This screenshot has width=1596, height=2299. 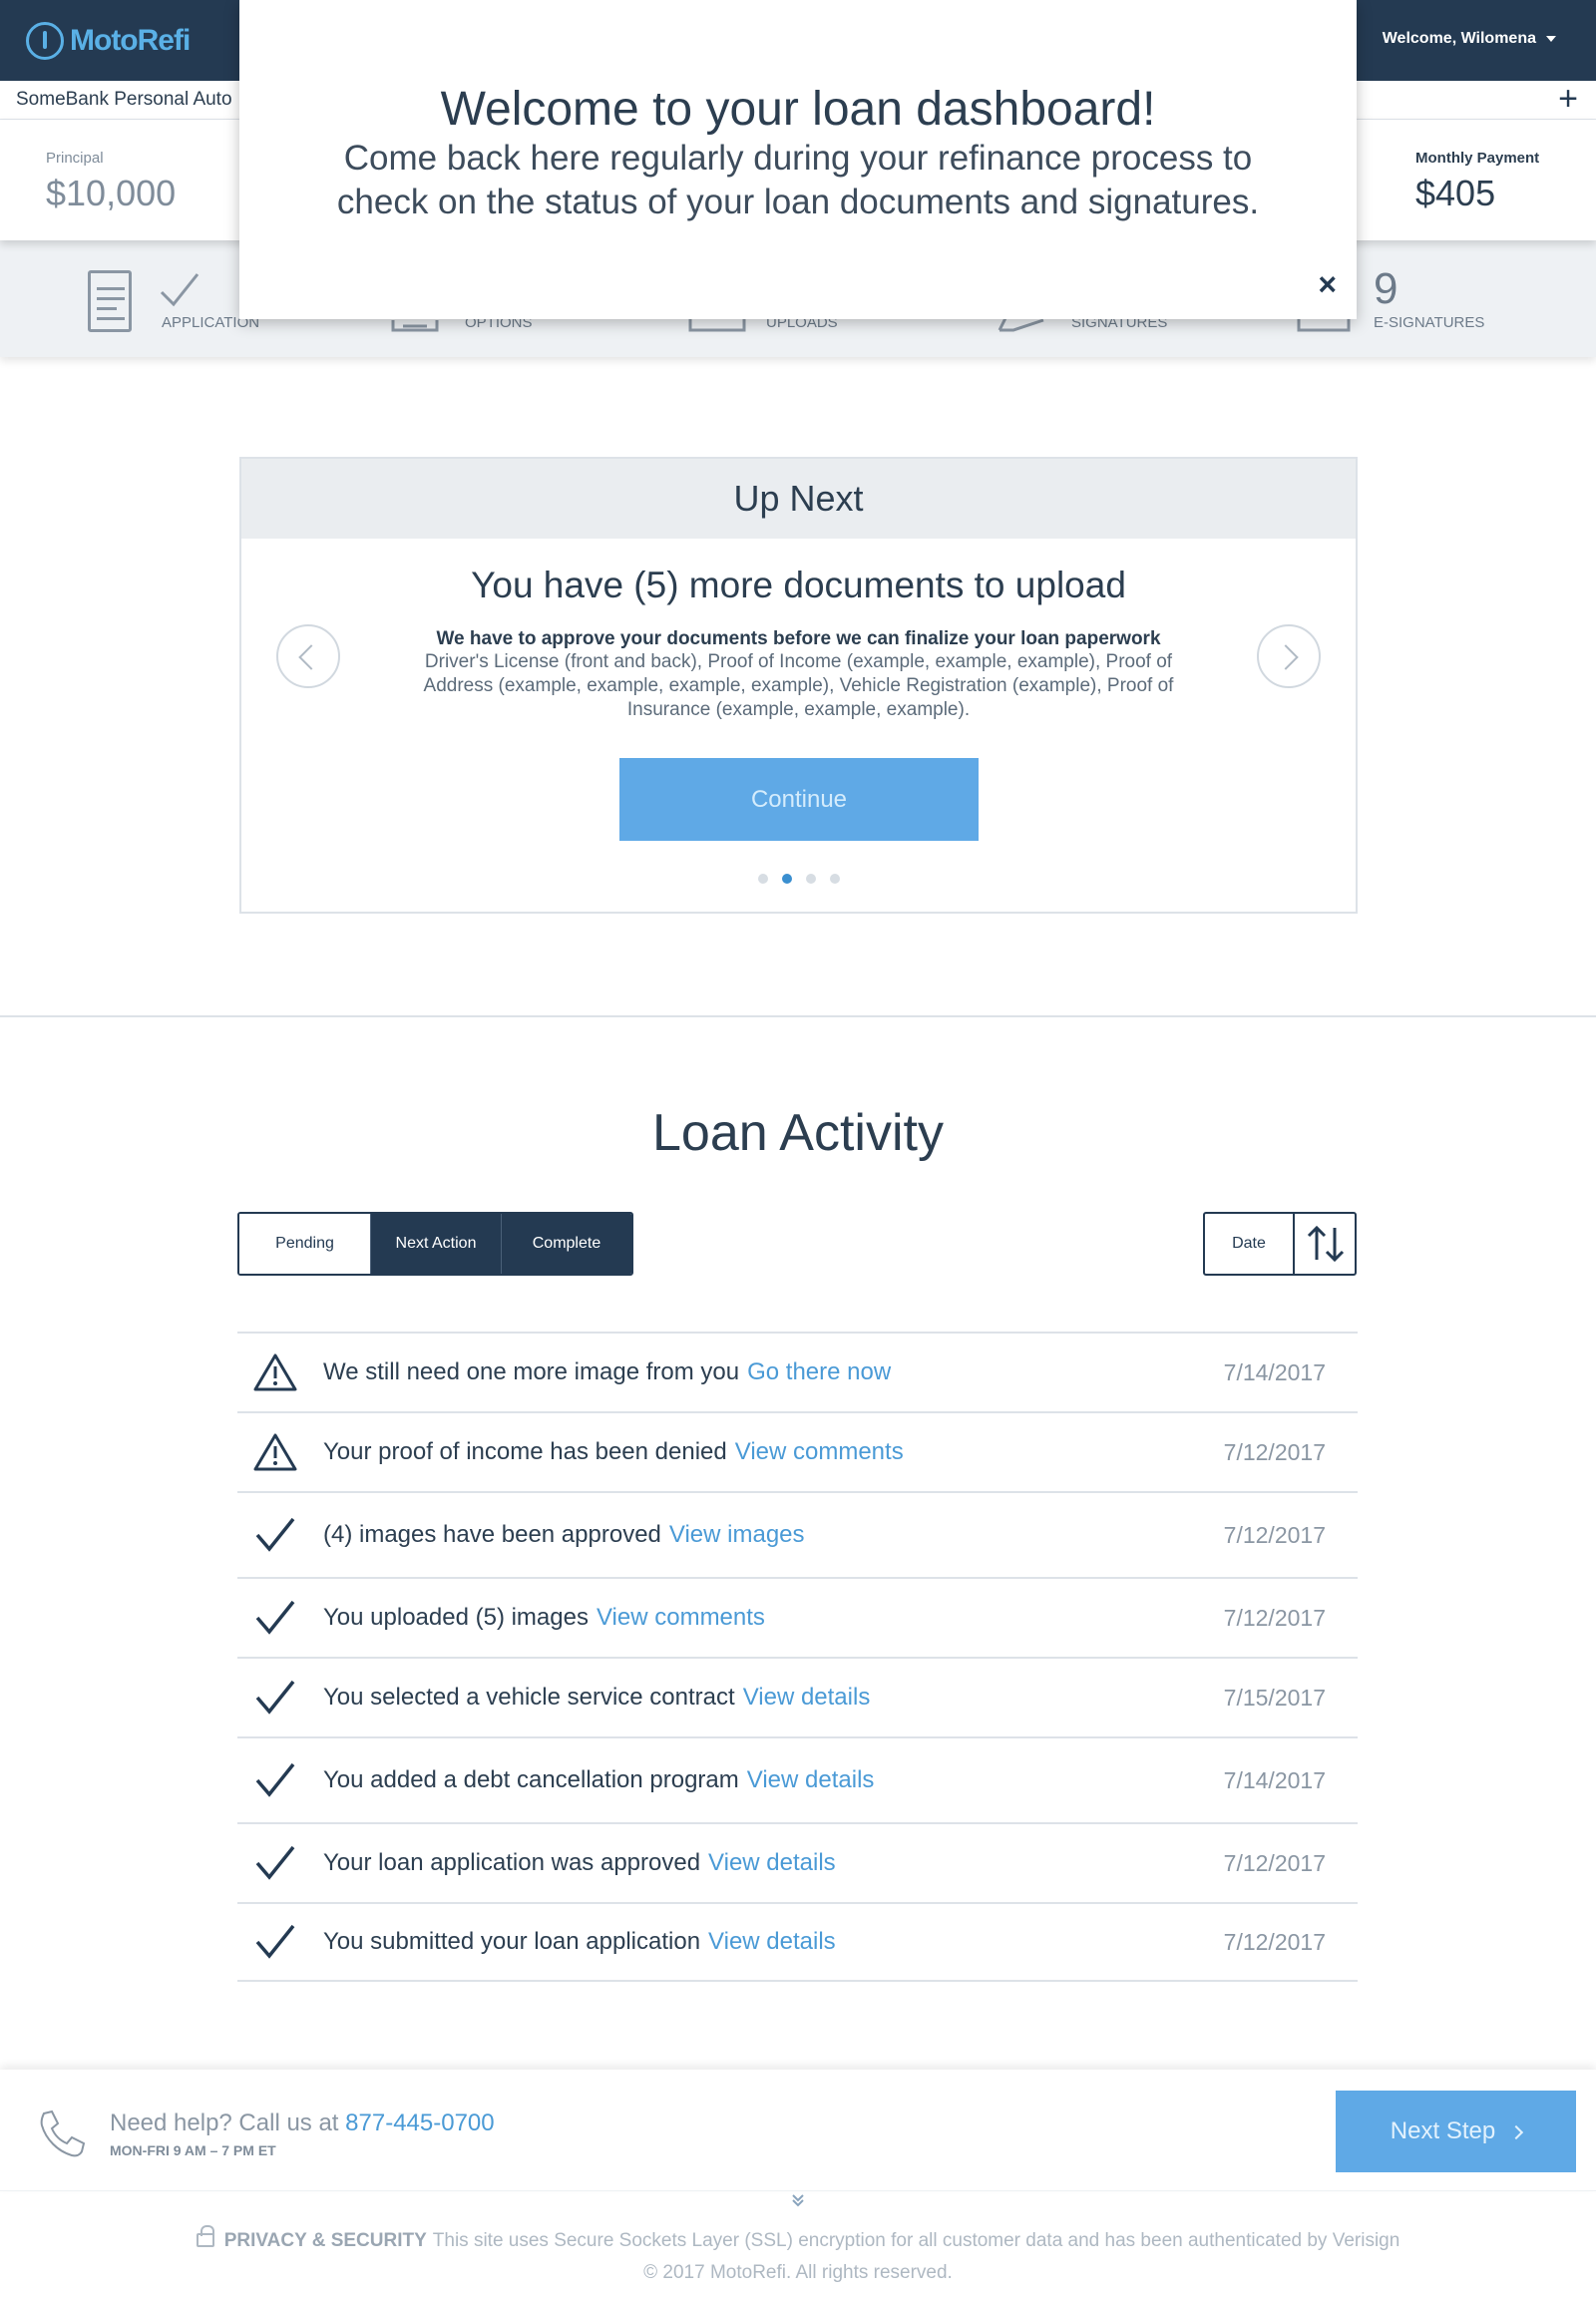 I want to click on logo: MotoRefi, so click(x=108, y=41).